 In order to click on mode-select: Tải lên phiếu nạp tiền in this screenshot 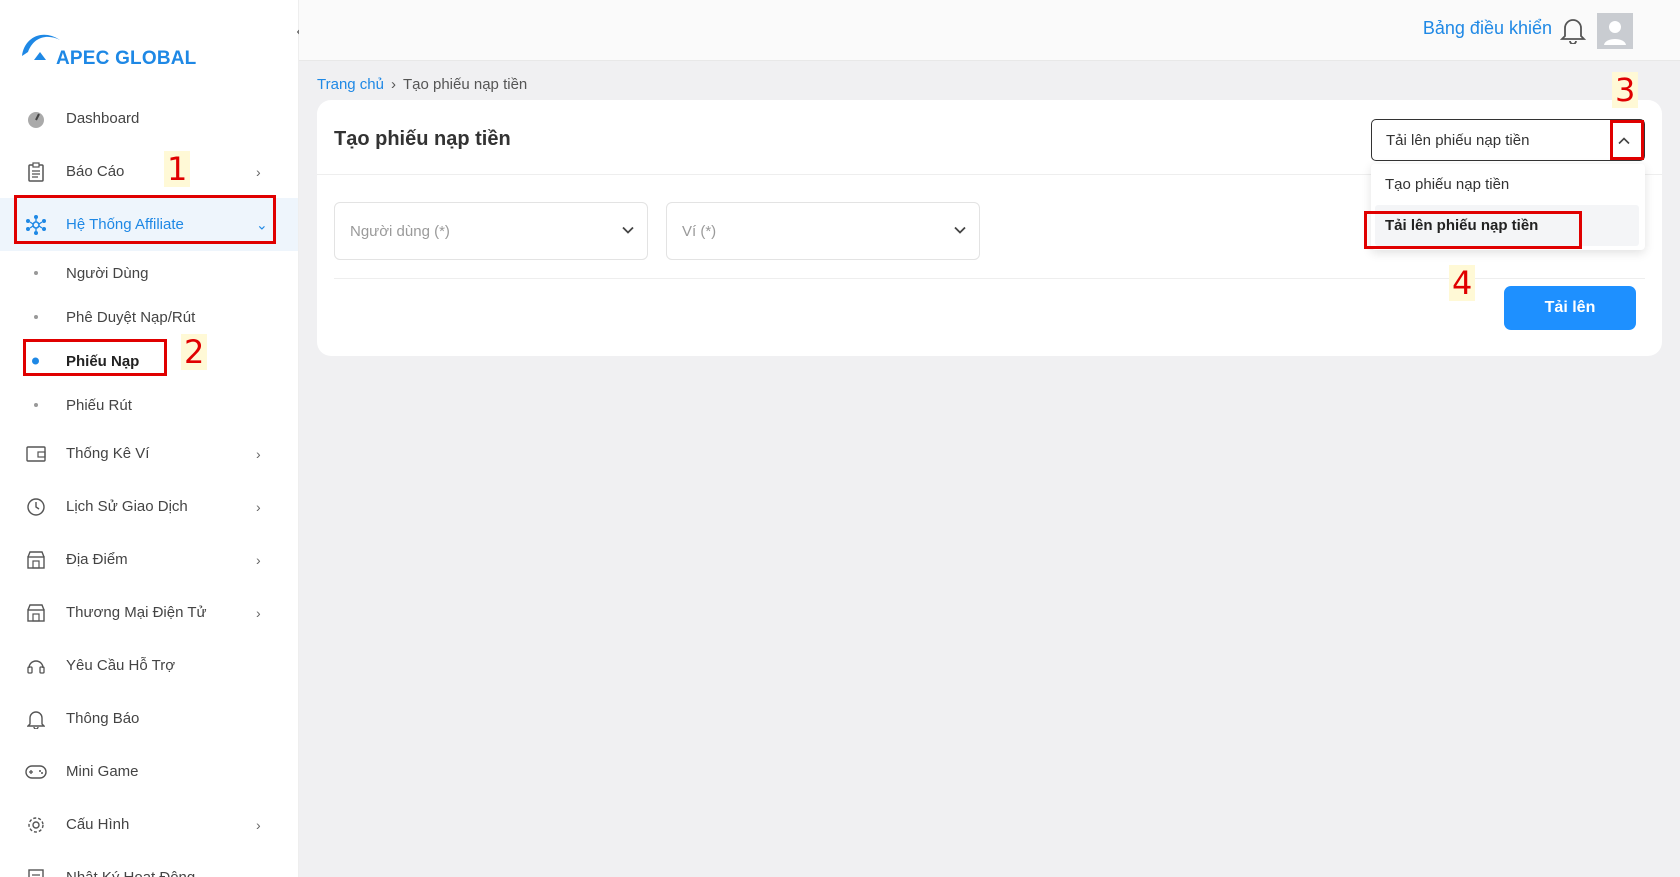, I will do `click(1508, 140)`.